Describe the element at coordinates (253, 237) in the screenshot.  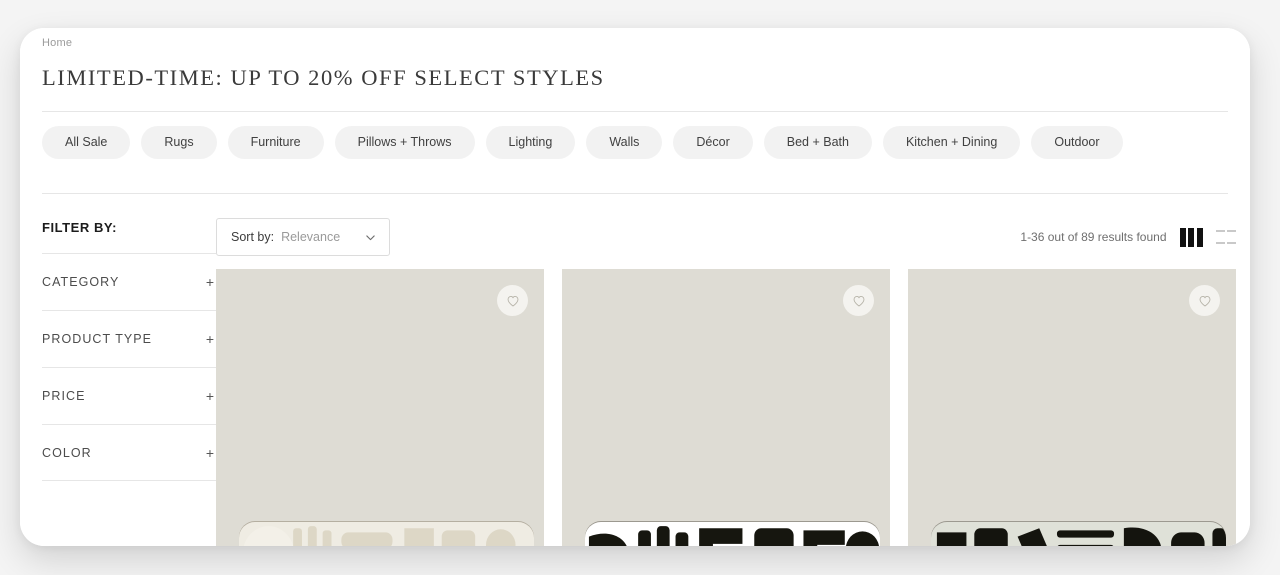
I see `sort-by-label: Sort by:` at that location.